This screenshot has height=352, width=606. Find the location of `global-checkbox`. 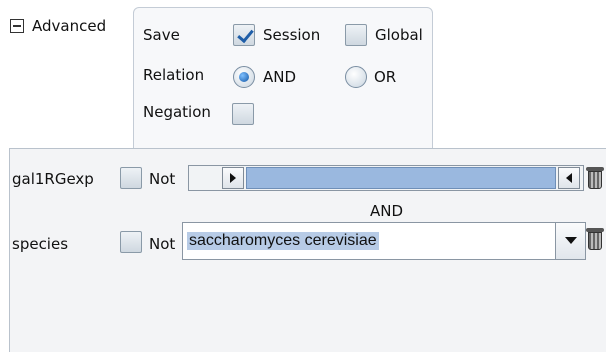

global-checkbox is located at coordinates (356, 35).